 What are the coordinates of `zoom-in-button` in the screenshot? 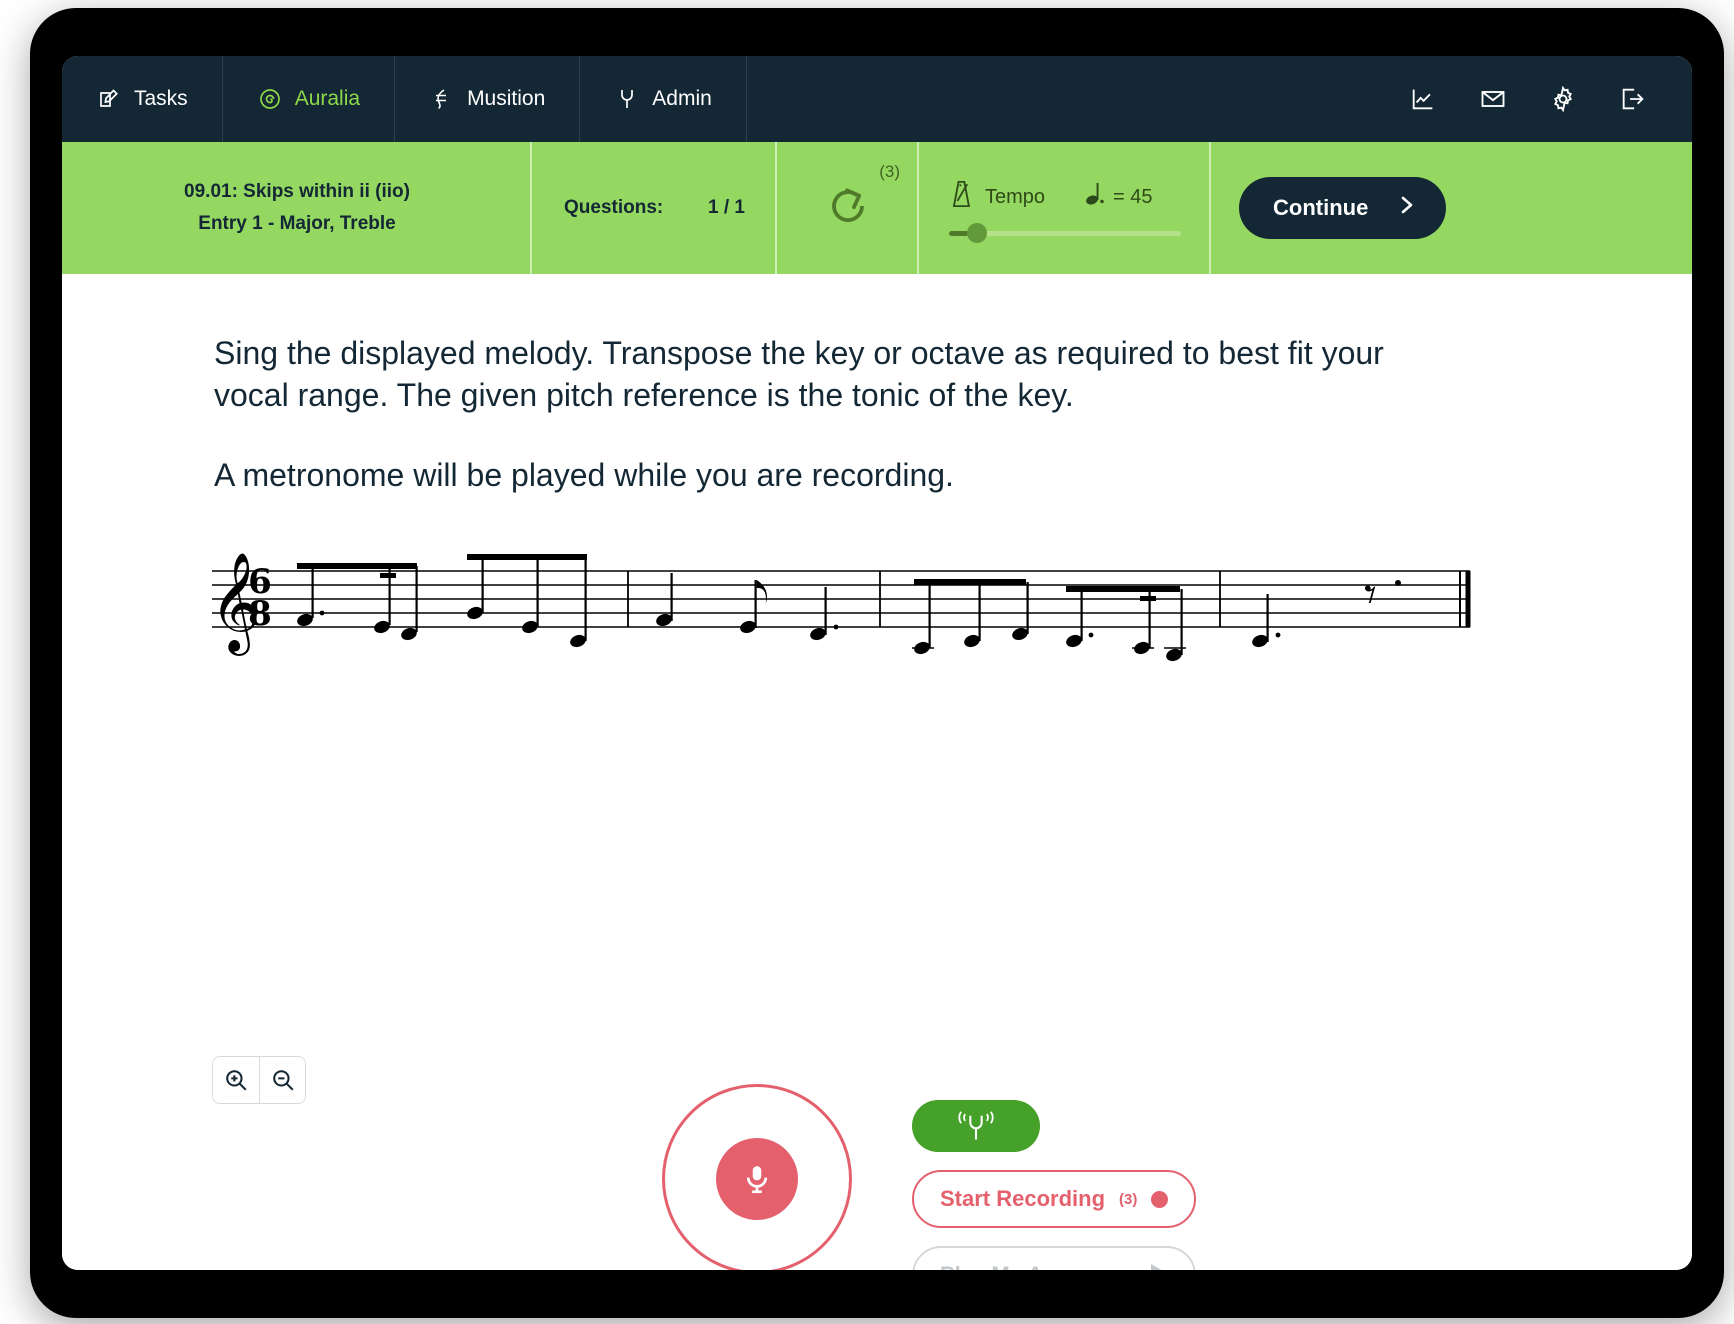 It's located at (236, 1080).